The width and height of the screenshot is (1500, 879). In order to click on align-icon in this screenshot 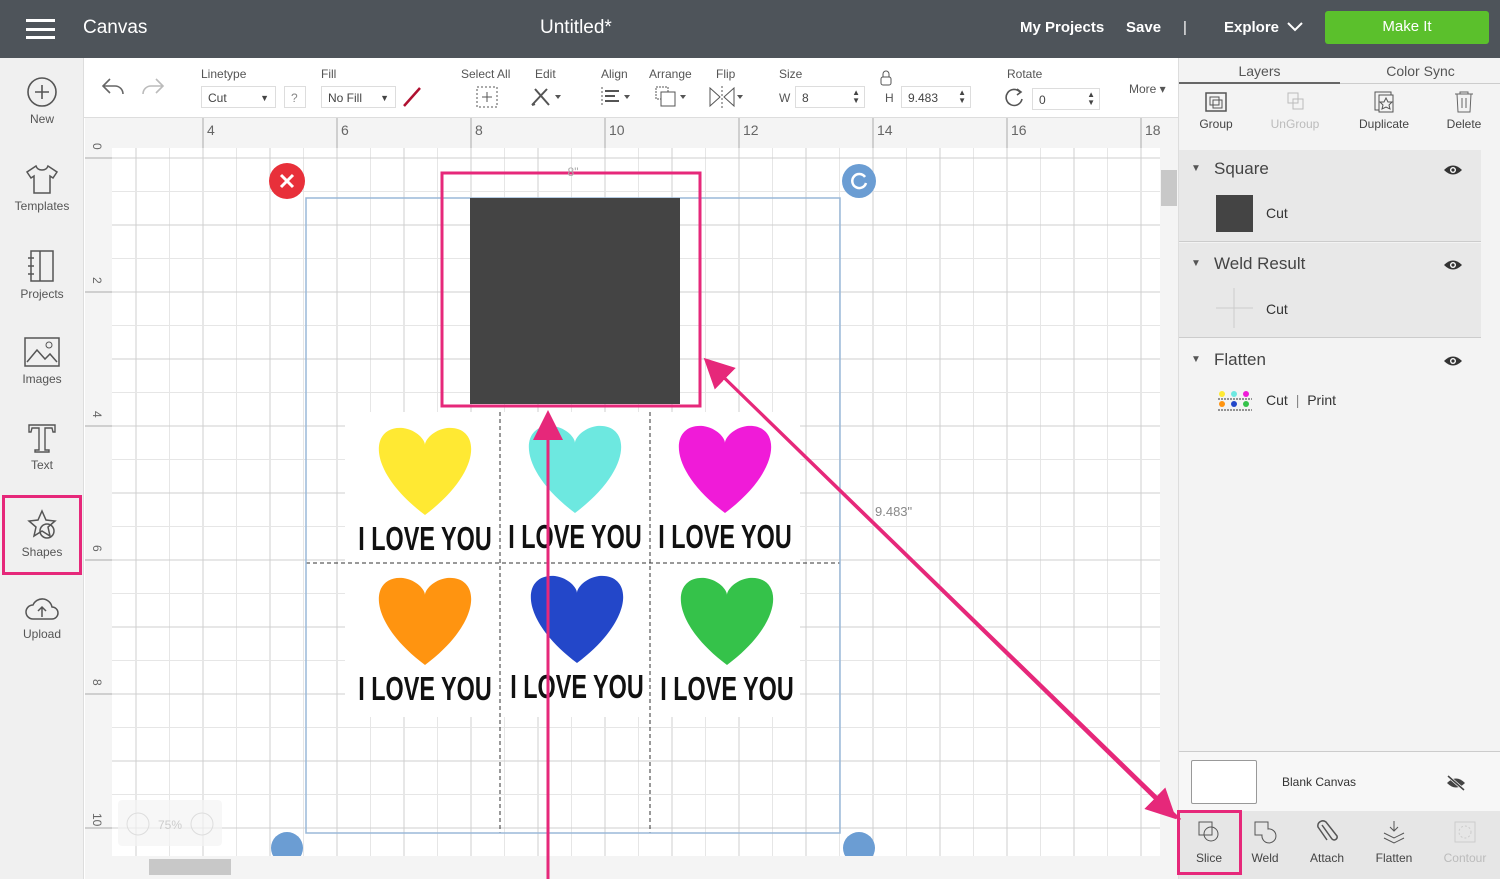, I will do `click(616, 97)`.